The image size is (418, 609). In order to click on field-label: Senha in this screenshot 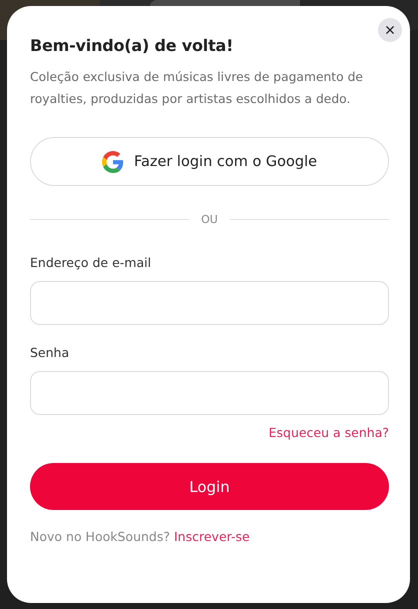, I will do `click(50, 352)`.